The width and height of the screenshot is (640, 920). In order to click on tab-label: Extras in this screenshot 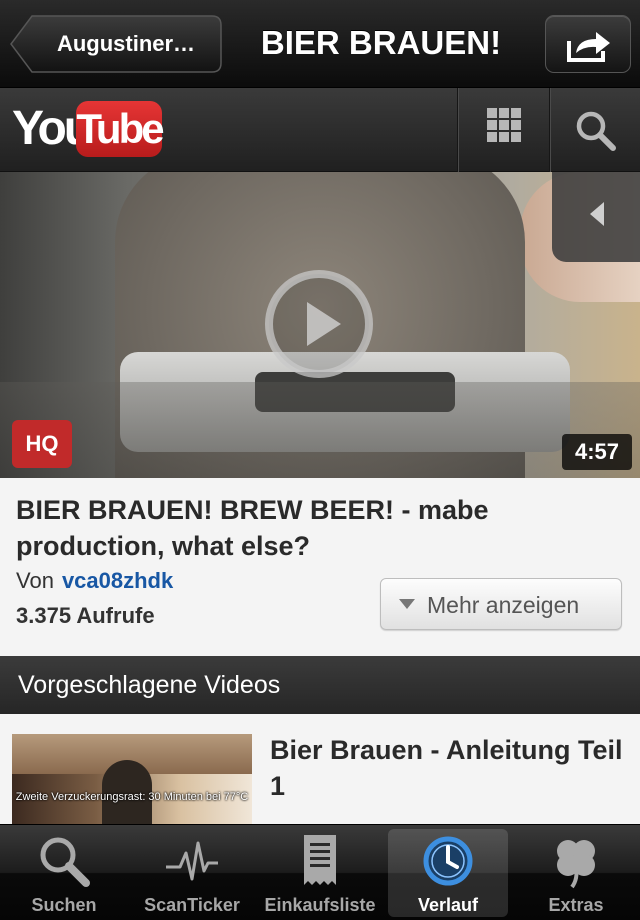, I will do `click(576, 905)`.